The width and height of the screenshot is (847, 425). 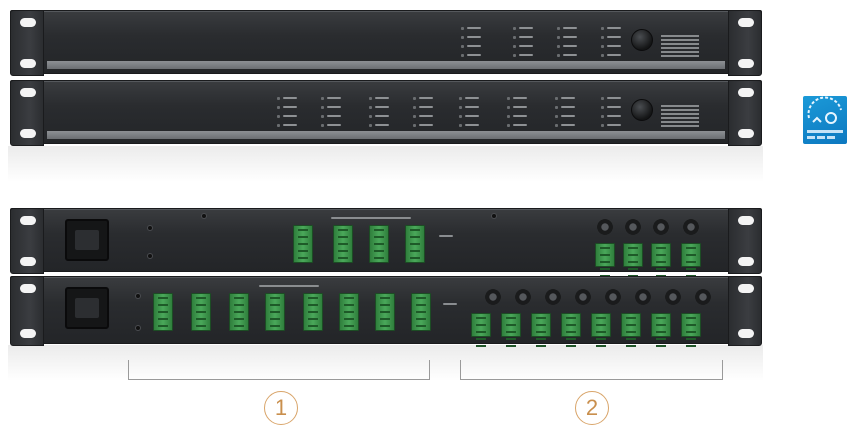 I want to click on front-panel-unit-large, so click(x=386, y=113).